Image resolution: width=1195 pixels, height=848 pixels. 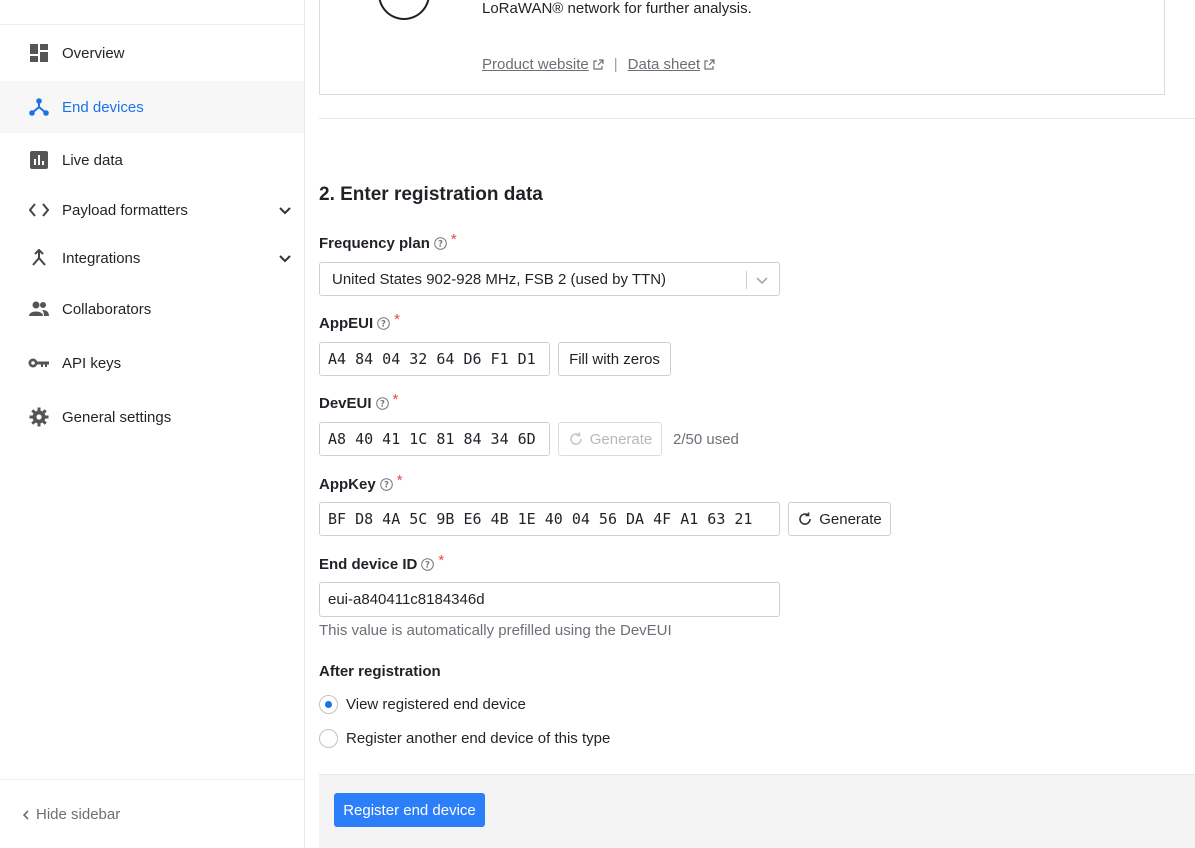 I want to click on sidebar-item-collaborators: Collaborators, so click(x=152, y=309).